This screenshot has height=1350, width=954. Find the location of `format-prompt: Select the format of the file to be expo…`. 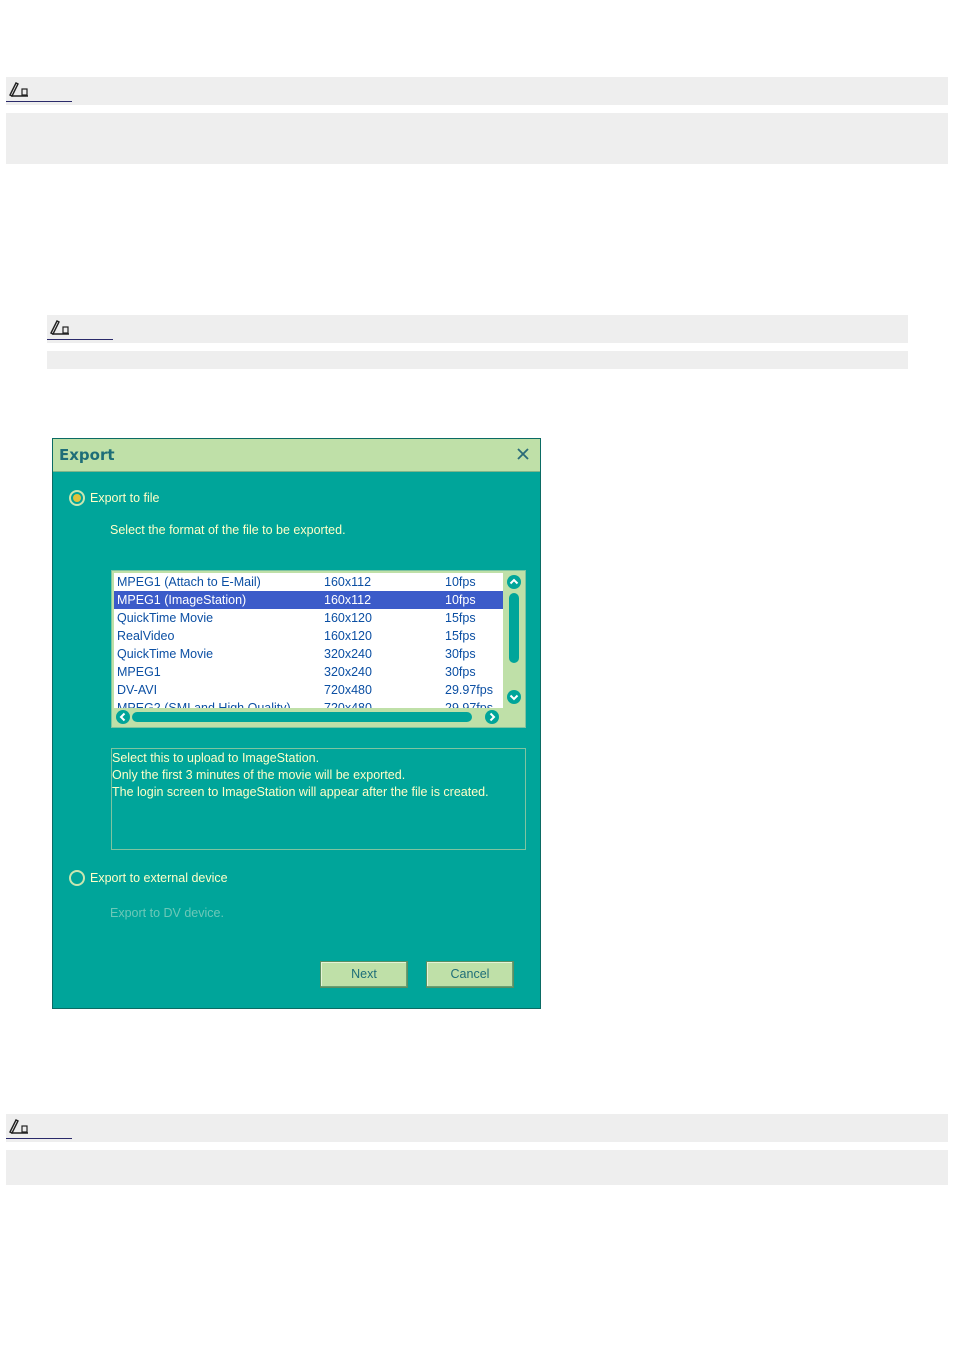

format-prompt: Select the format of the file to be expo… is located at coordinates (228, 530).